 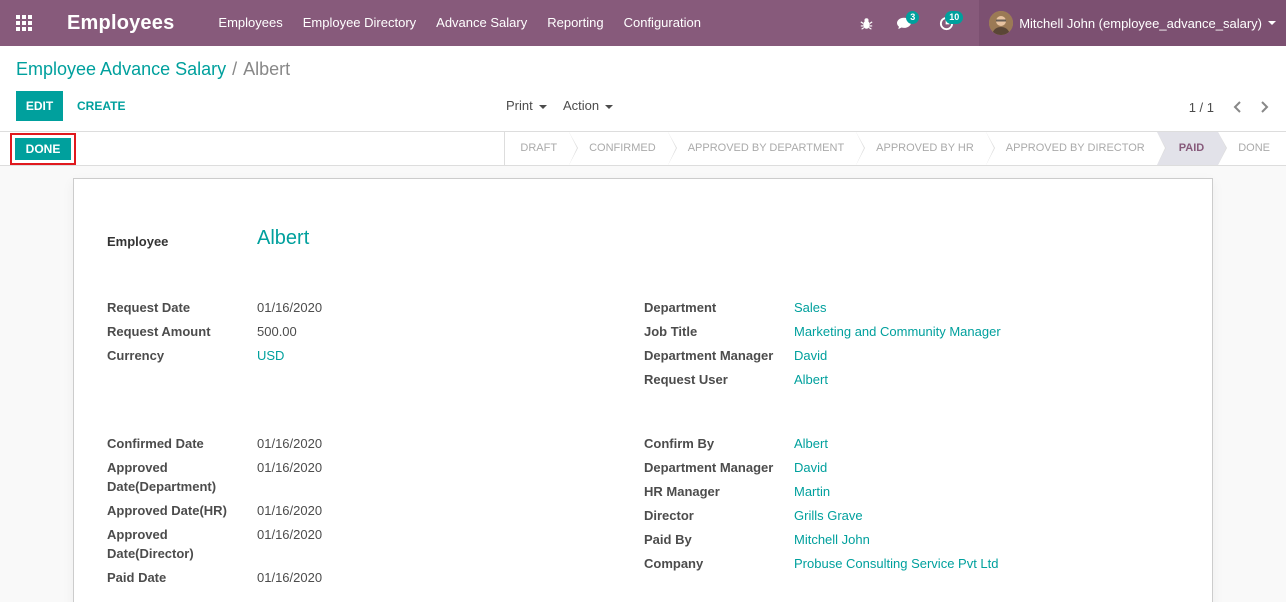 I want to click on breadcrumb-parent-link: Employee Advance Salary, so click(x=121, y=69).